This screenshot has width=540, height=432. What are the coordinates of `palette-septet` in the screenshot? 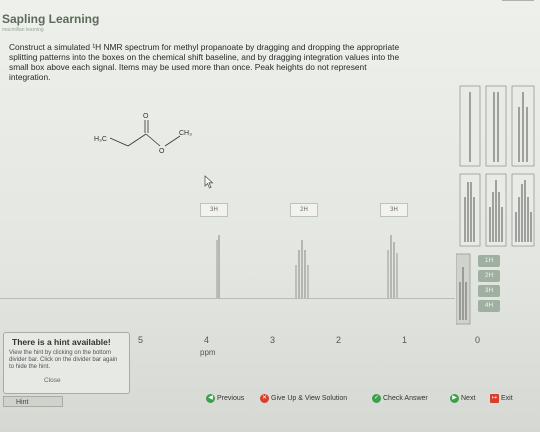 It's located at (463, 289).